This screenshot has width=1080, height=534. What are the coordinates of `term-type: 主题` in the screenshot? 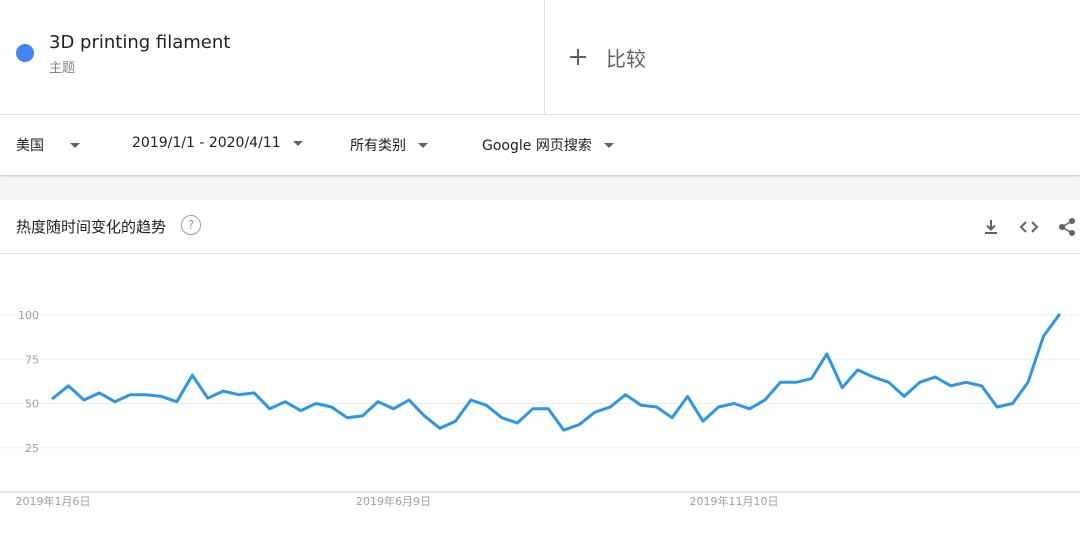 It's located at (62, 68).